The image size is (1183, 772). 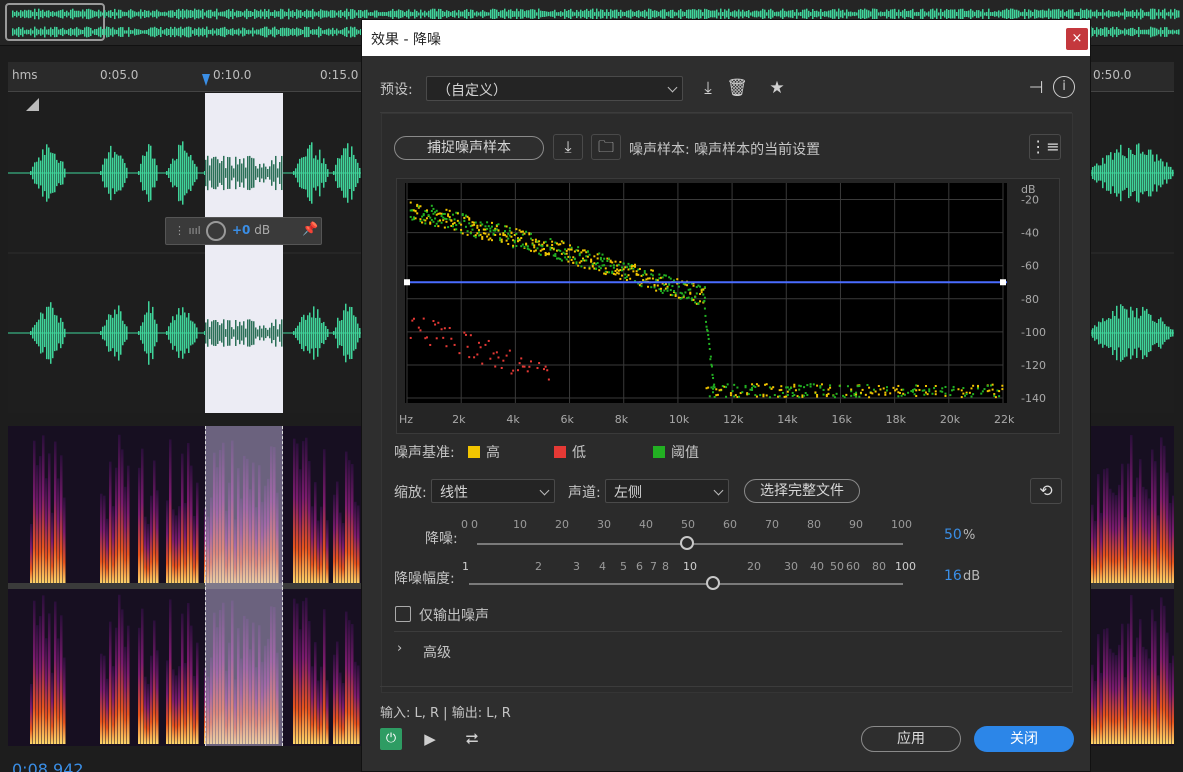 What do you see at coordinates (1030, 299) in the screenshot?
I see `graph-y-tick: -80` at bounding box center [1030, 299].